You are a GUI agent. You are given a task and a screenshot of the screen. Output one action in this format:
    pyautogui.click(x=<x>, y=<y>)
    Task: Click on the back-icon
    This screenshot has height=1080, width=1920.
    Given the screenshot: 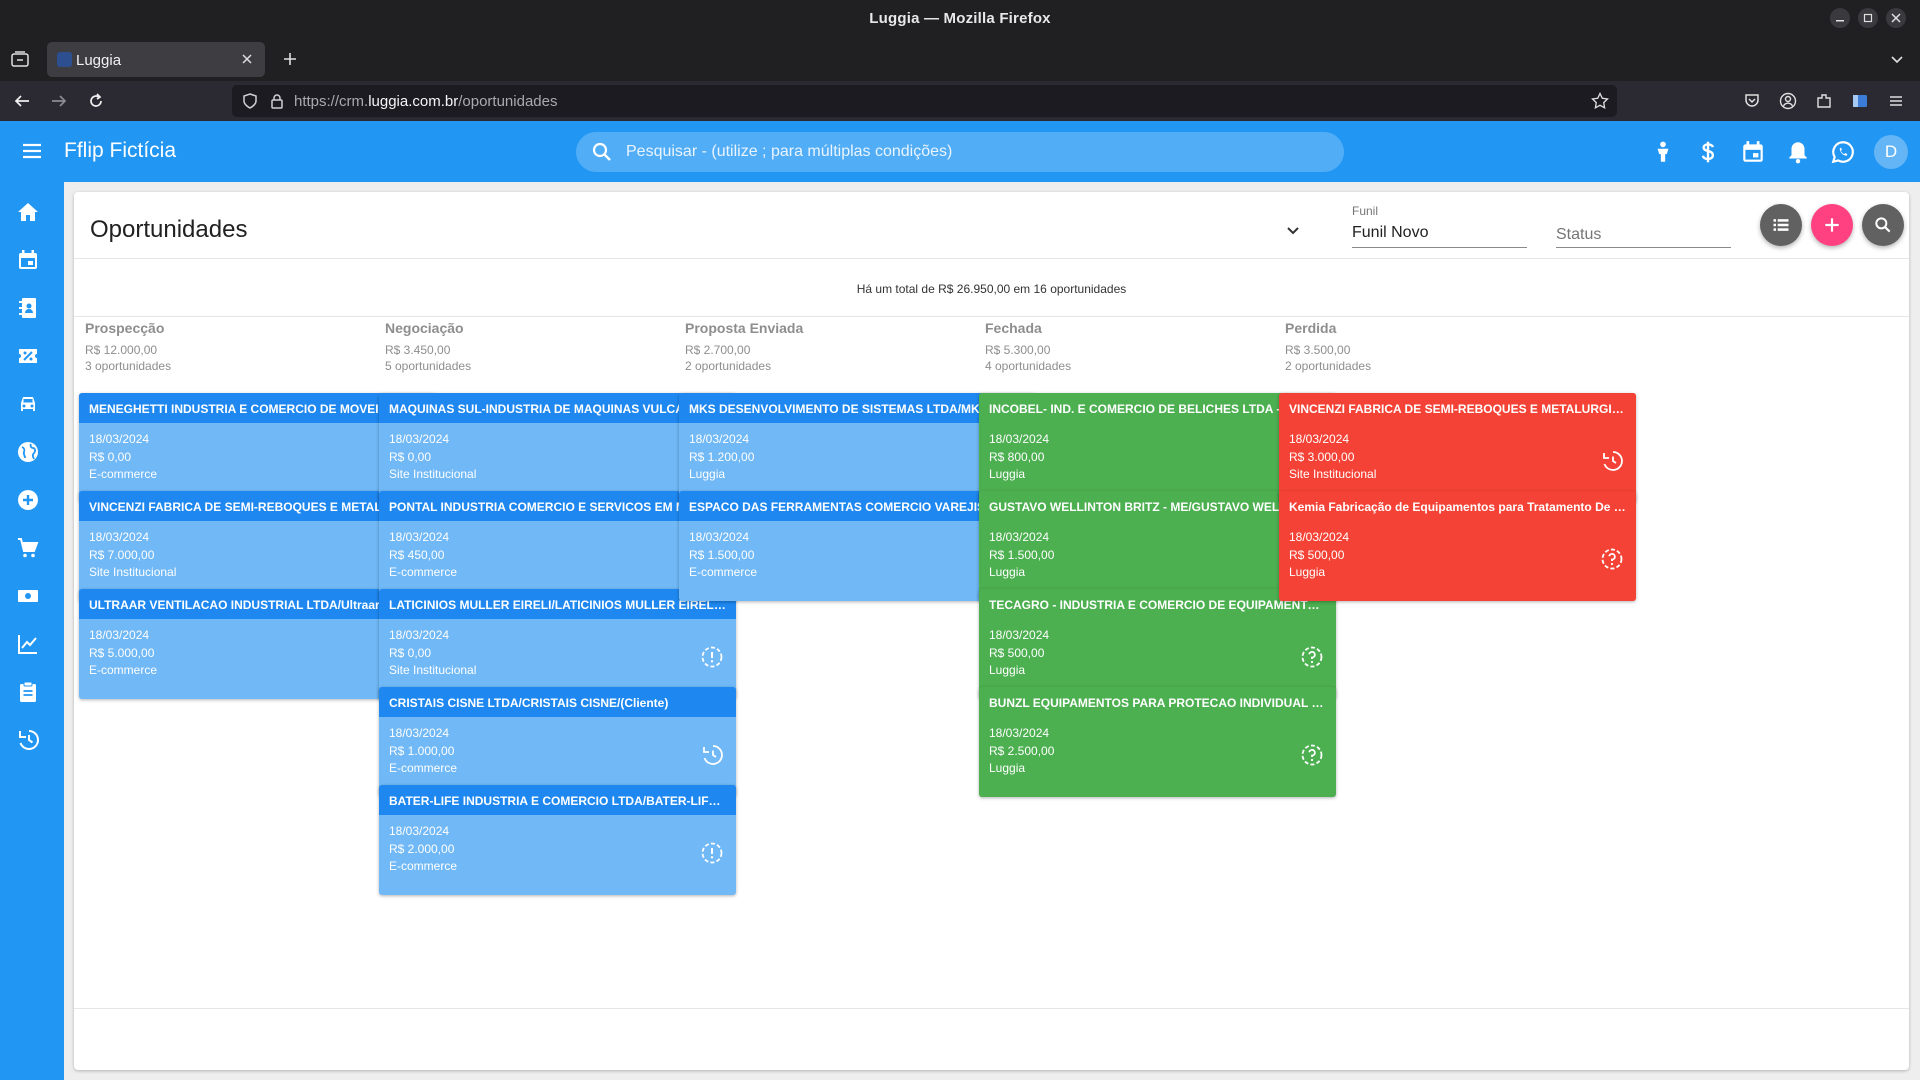 What is the action you would take?
    pyautogui.click(x=22, y=101)
    